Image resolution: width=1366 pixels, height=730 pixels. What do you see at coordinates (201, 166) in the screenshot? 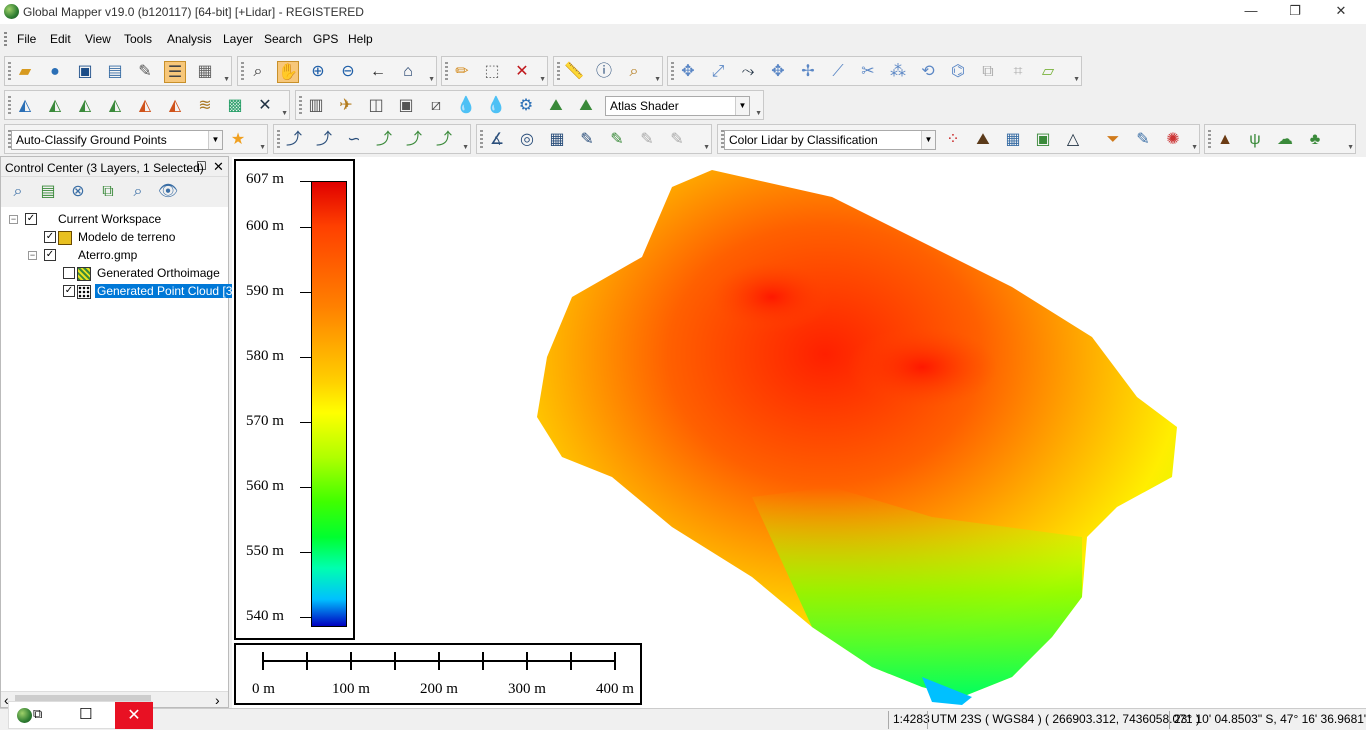
I see `float-panel-button: ☐` at bounding box center [201, 166].